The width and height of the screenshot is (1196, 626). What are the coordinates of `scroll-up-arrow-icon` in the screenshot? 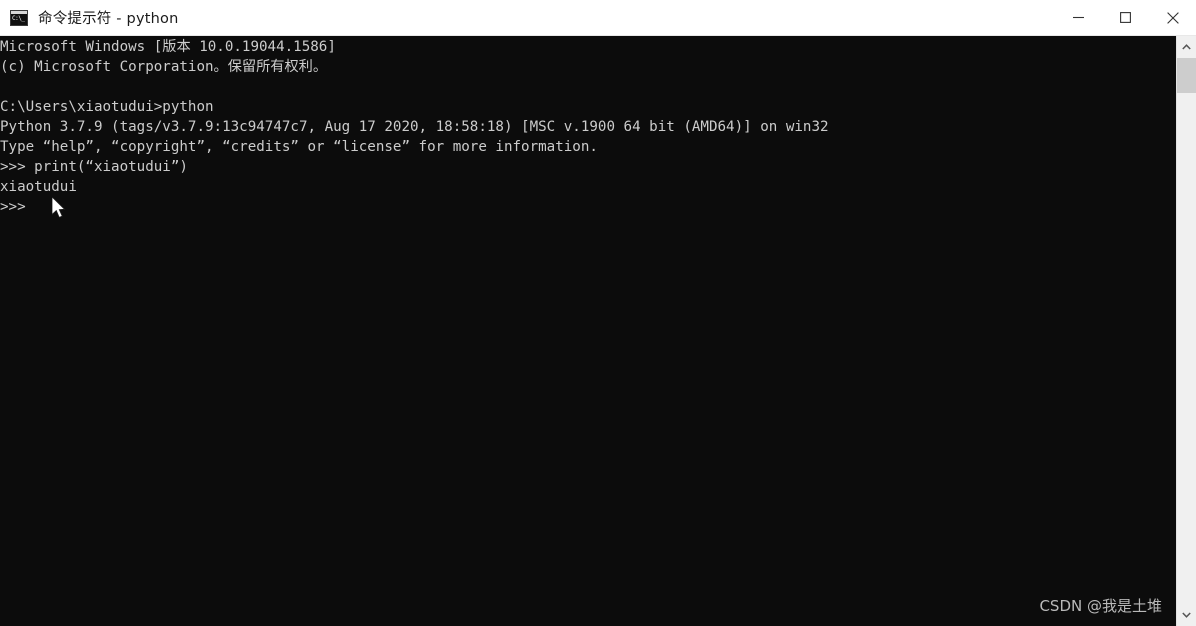 It's located at (1186, 47).